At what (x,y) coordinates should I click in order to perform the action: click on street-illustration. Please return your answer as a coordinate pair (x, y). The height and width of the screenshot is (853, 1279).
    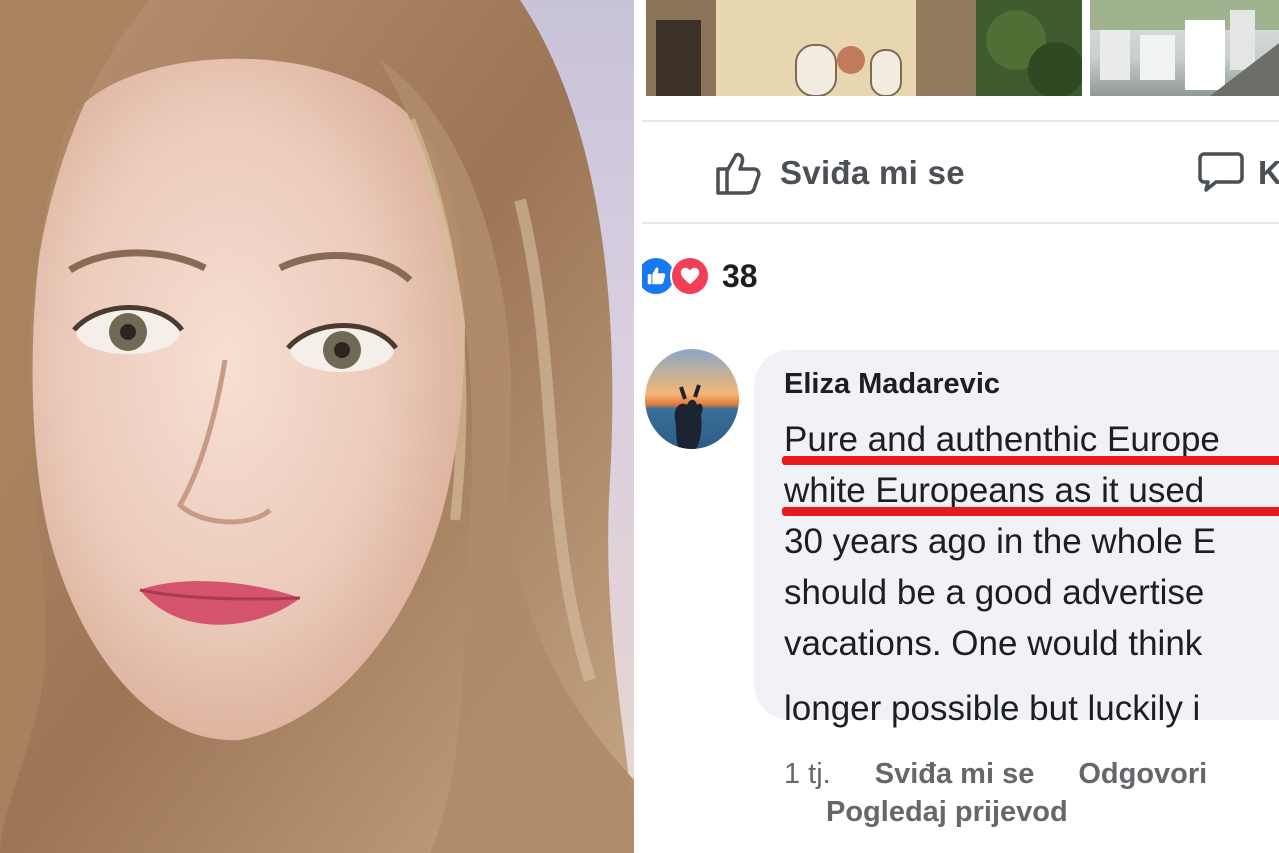
    Looking at the image, I should click on (1184, 48).